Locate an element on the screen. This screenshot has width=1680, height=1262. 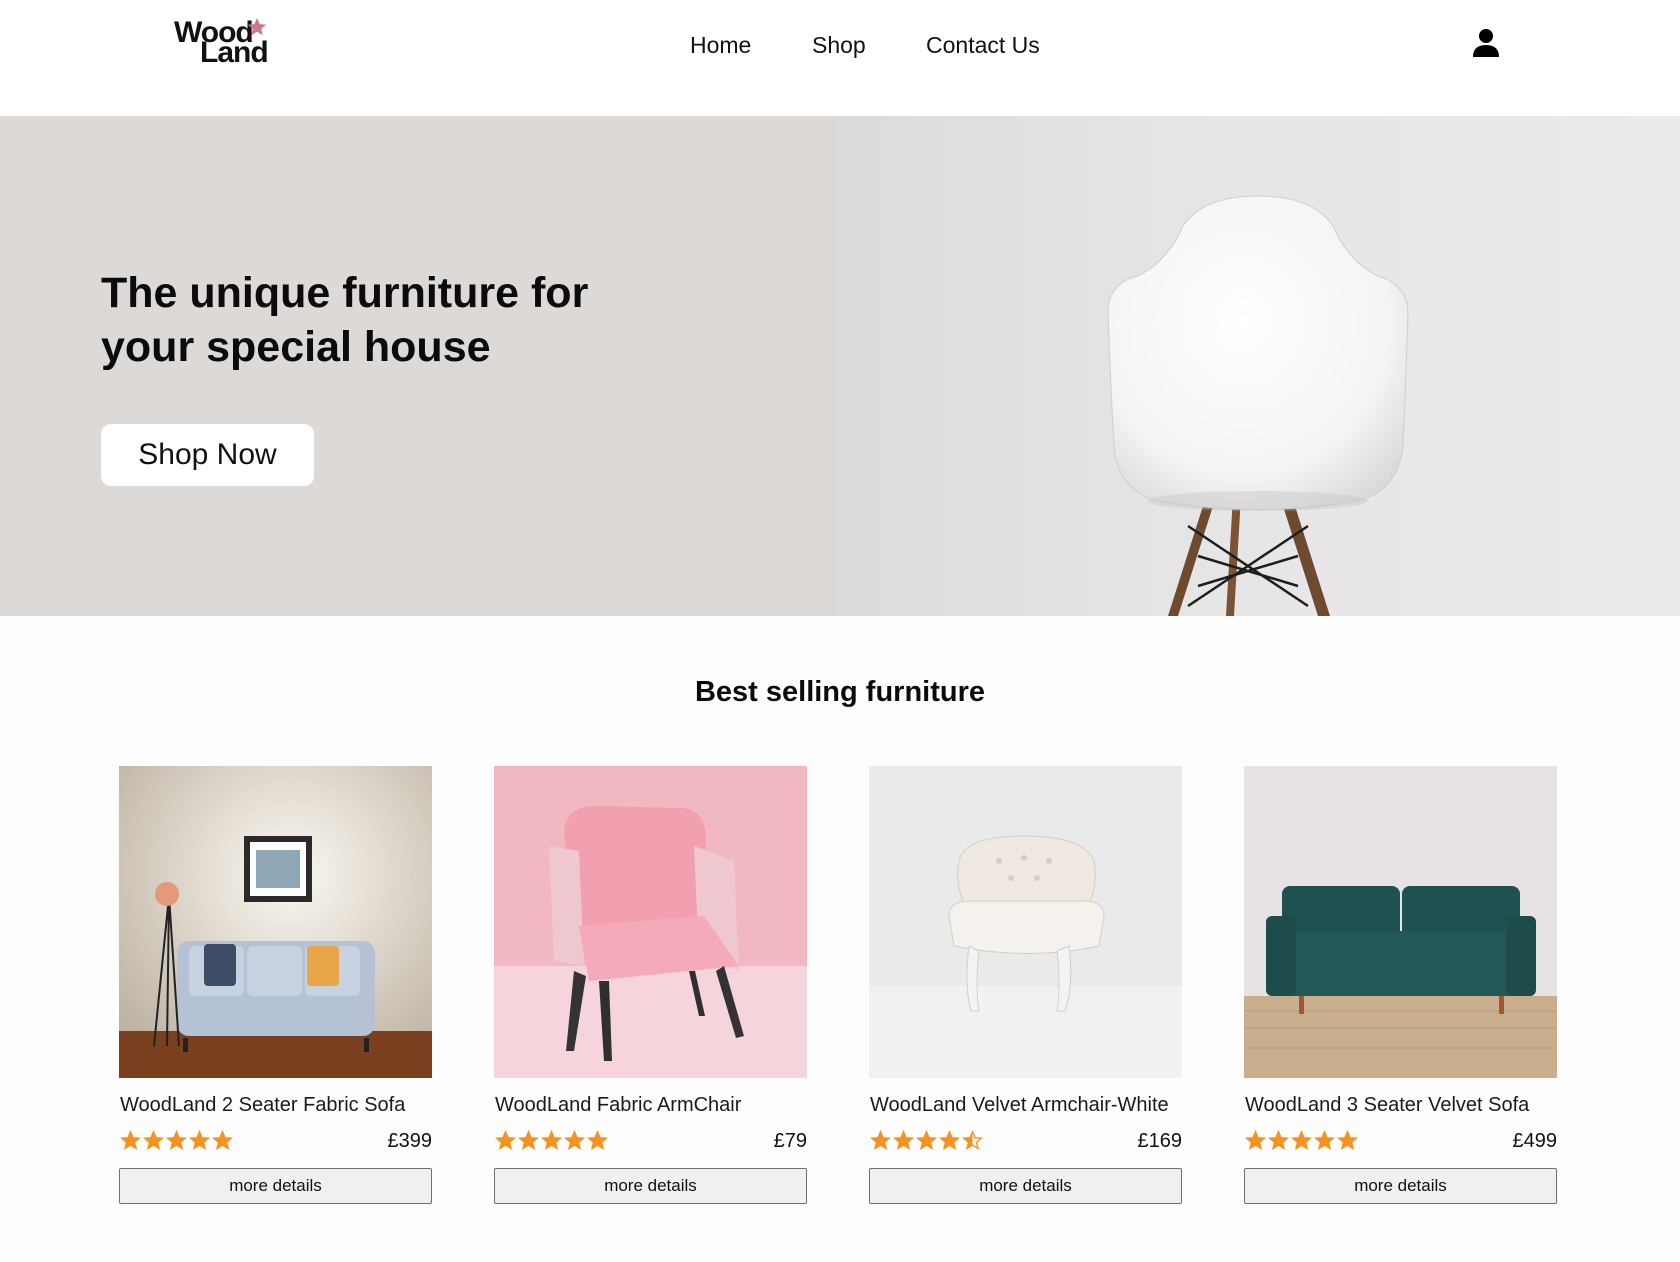
logo-word-land: Land is located at coordinates (234, 52).